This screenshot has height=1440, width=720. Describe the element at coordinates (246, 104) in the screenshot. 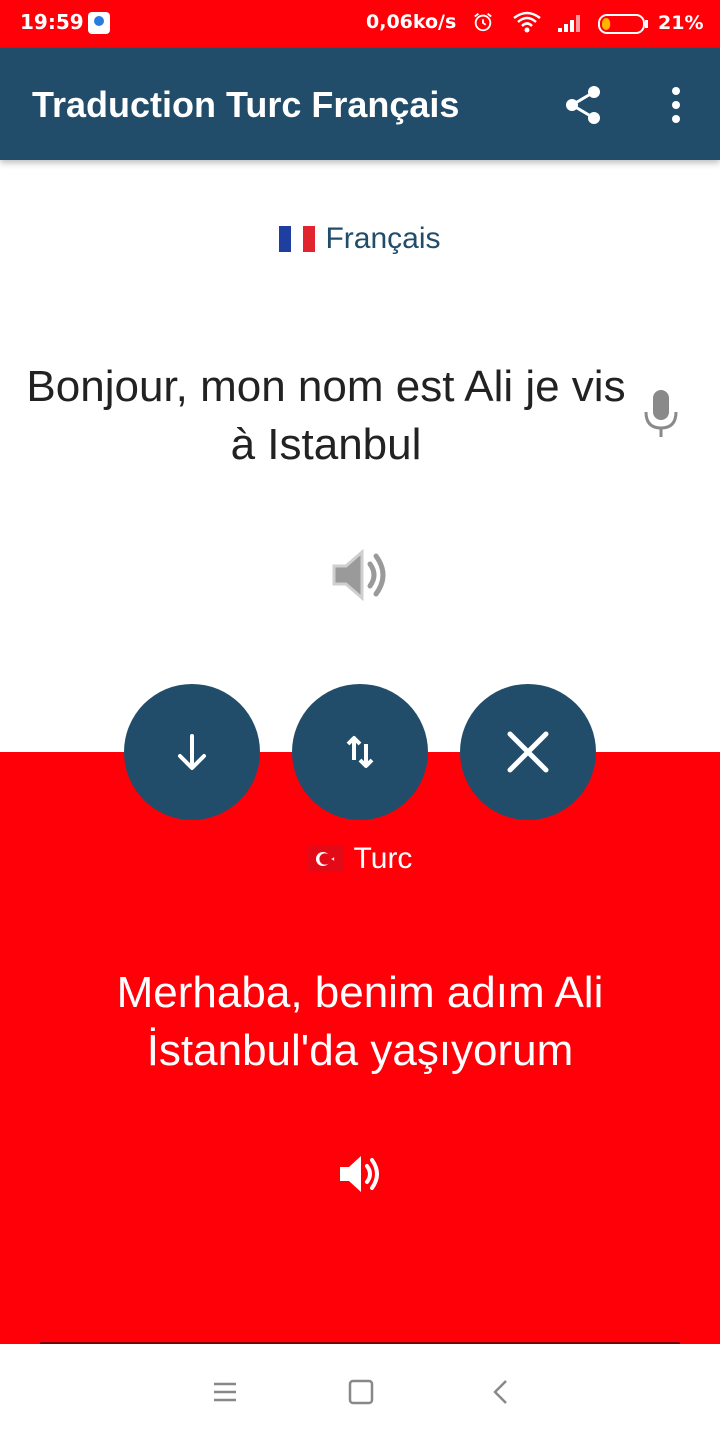

I see `app-title: Traduction Turc Français` at that location.